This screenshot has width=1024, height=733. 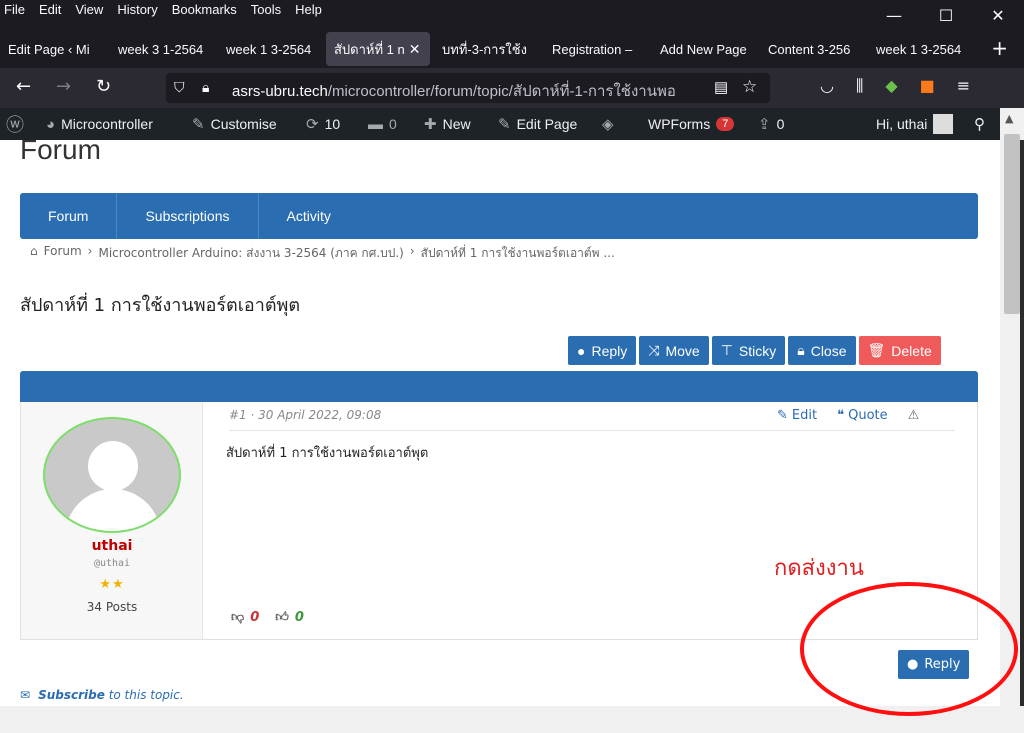 What do you see at coordinates (771, 124) in the screenshot?
I see `wp-share-link: ⇪ 0` at bounding box center [771, 124].